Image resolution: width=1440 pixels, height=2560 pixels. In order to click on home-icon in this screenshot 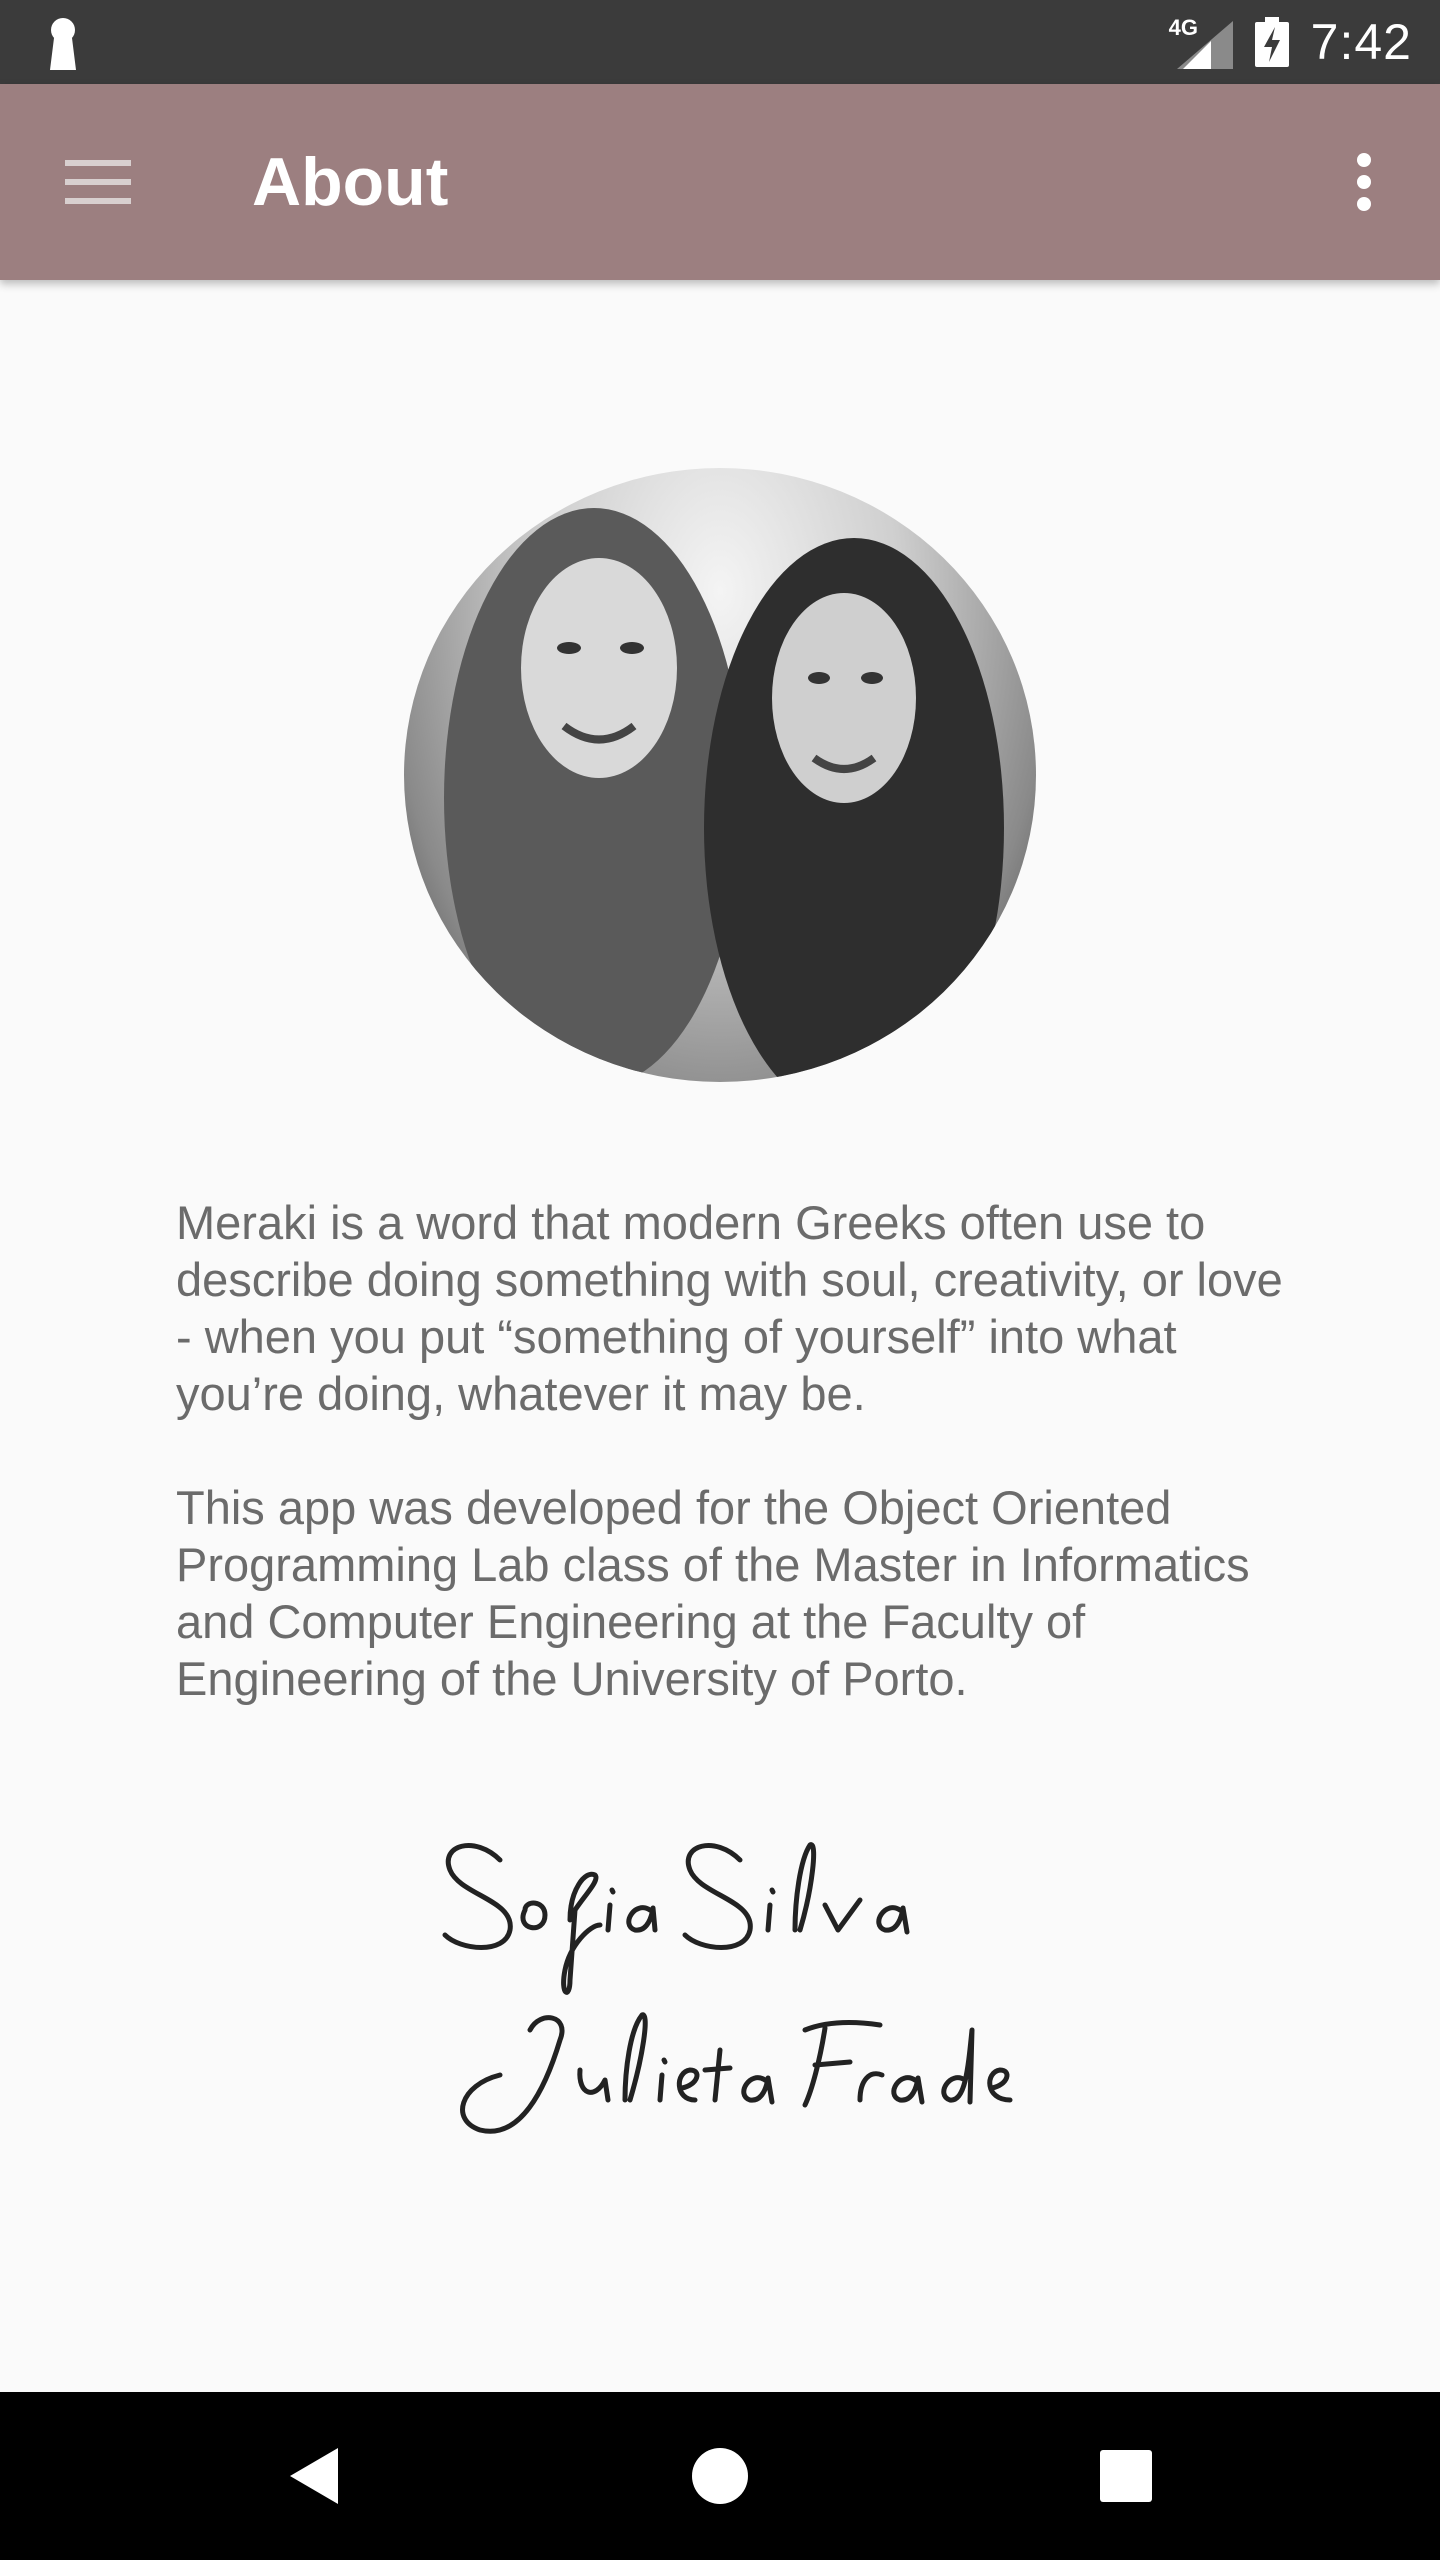, I will do `click(720, 2476)`.